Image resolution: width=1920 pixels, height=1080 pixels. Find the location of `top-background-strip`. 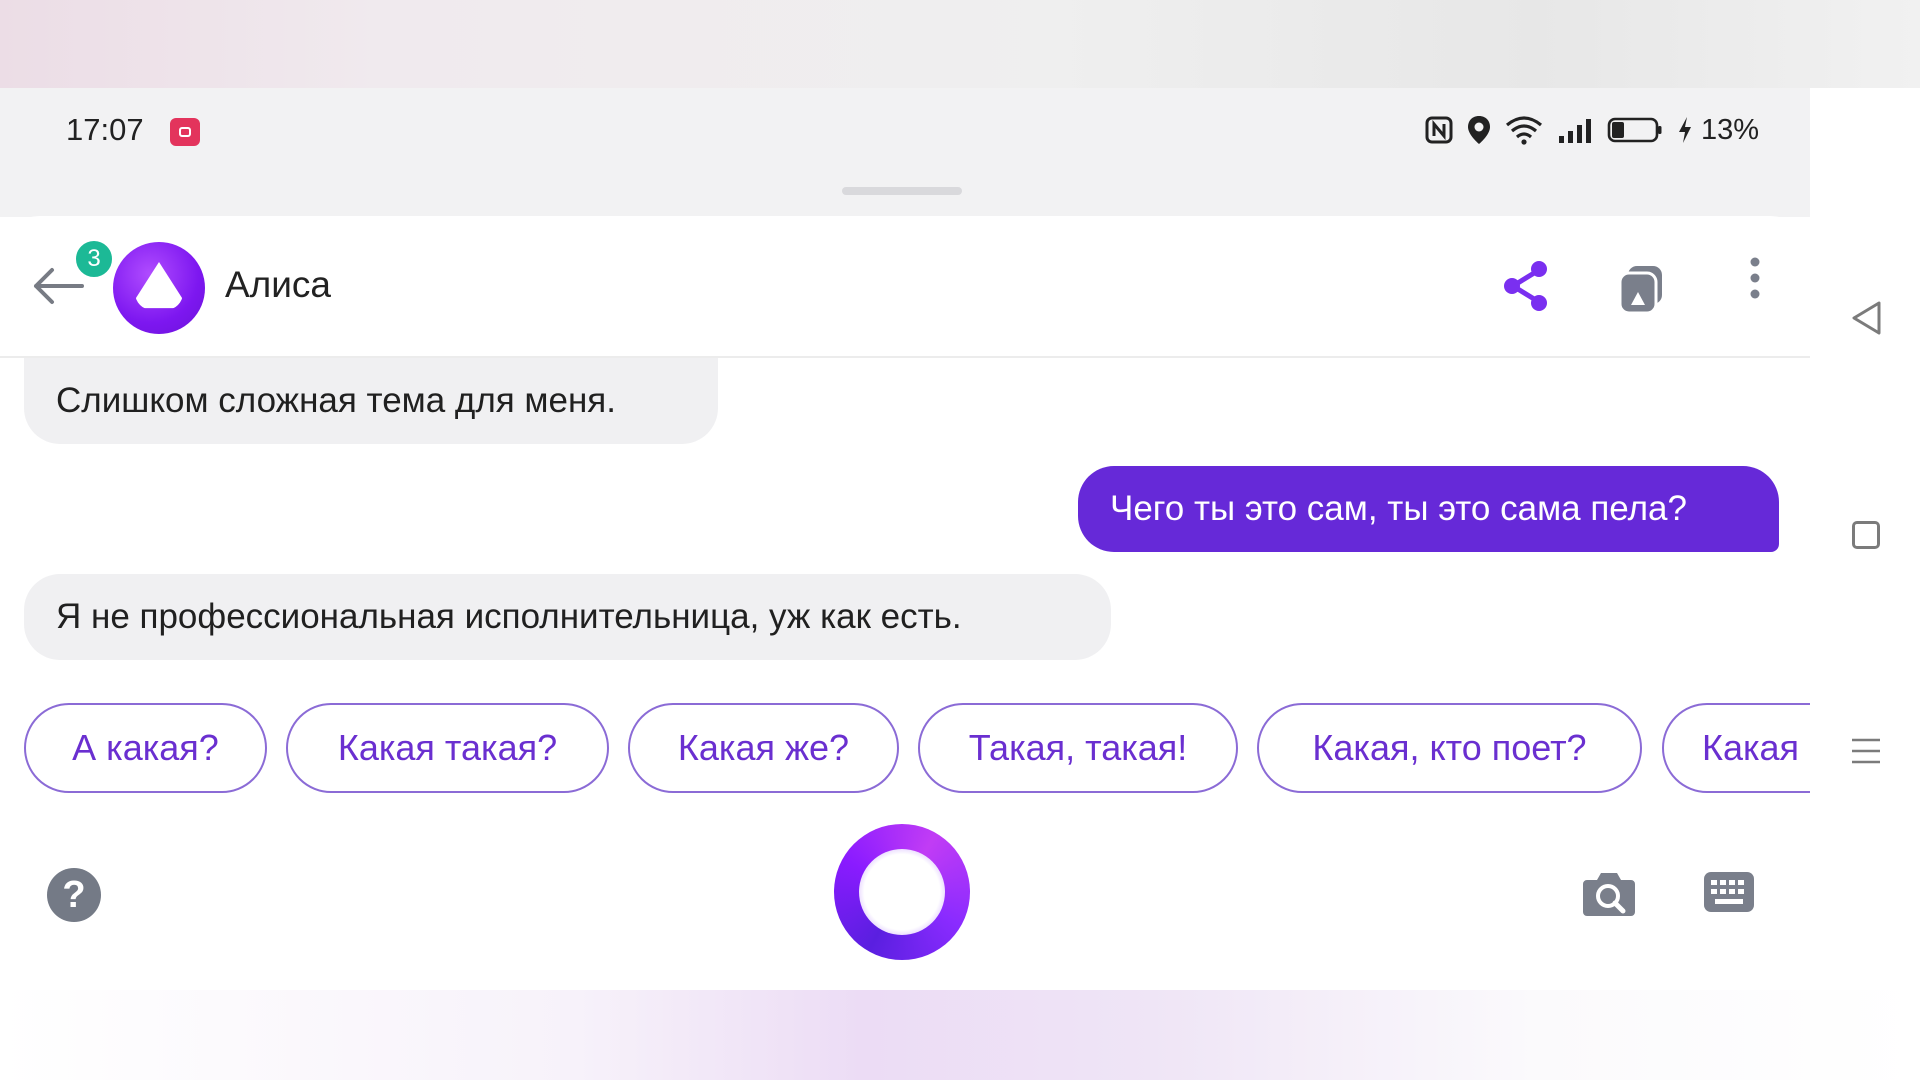

top-background-strip is located at coordinates (960, 44).